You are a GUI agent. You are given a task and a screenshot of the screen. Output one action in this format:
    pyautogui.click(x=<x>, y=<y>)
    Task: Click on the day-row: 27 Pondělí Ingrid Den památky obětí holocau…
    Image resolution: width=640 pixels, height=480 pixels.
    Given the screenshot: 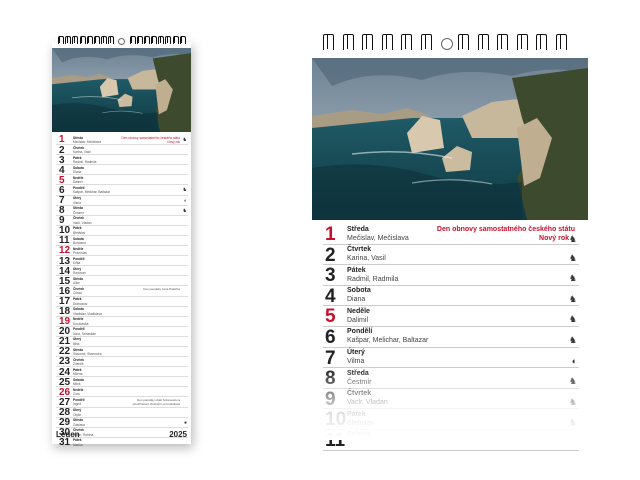 What is the action you would take?
    pyautogui.click(x=122, y=402)
    